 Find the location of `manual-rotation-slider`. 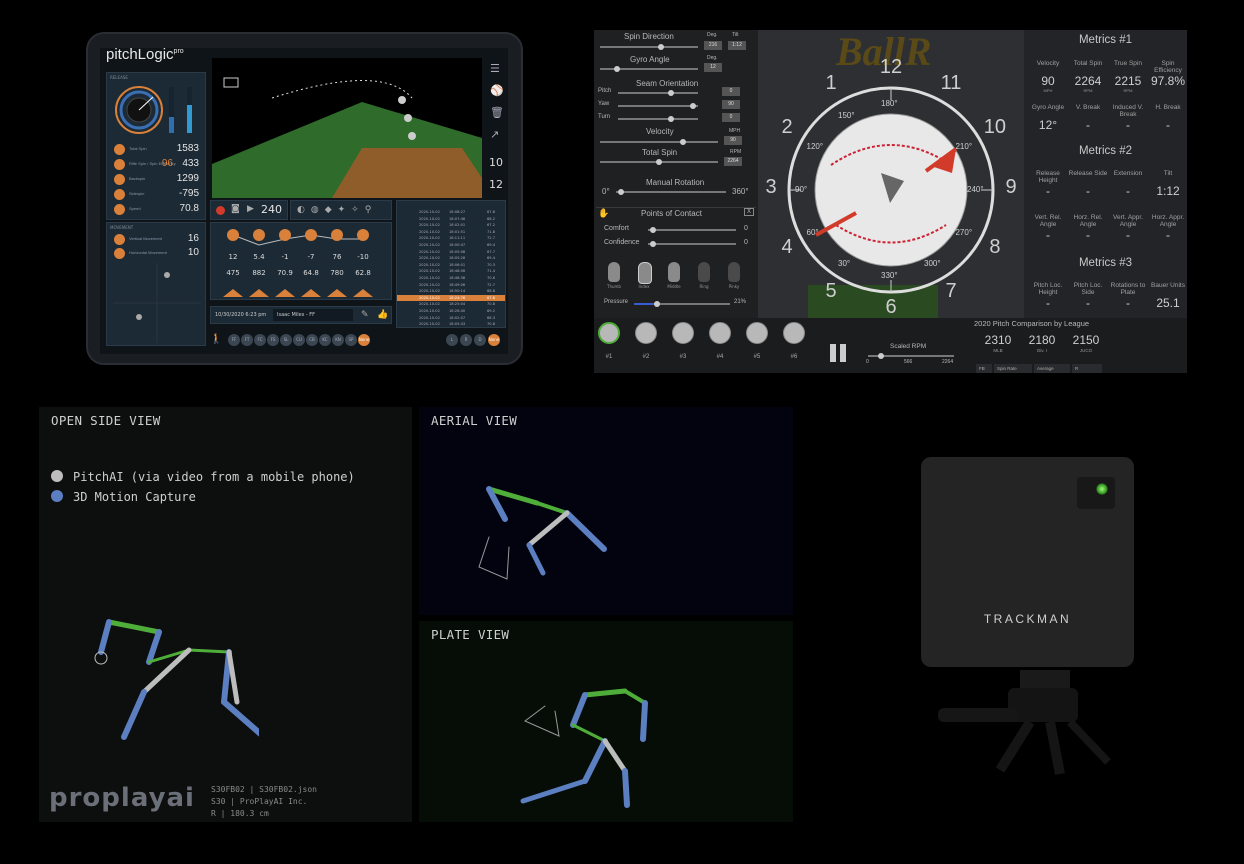

manual-rotation-slider is located at coordinates (671, 192).